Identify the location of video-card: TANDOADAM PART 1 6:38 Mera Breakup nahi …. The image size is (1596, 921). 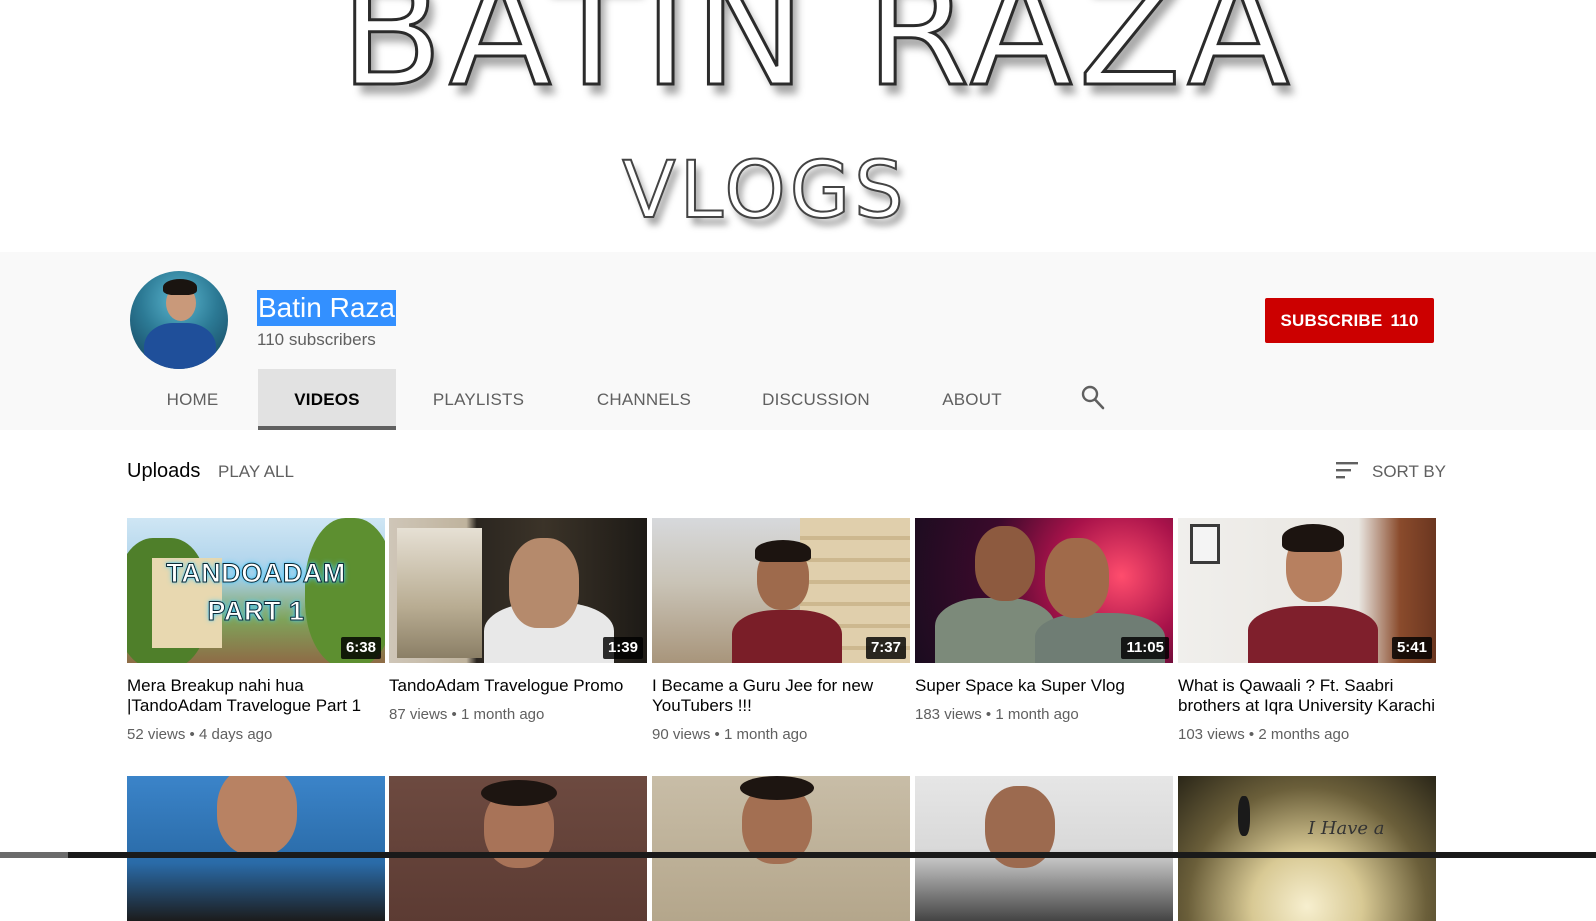
(256, 630).